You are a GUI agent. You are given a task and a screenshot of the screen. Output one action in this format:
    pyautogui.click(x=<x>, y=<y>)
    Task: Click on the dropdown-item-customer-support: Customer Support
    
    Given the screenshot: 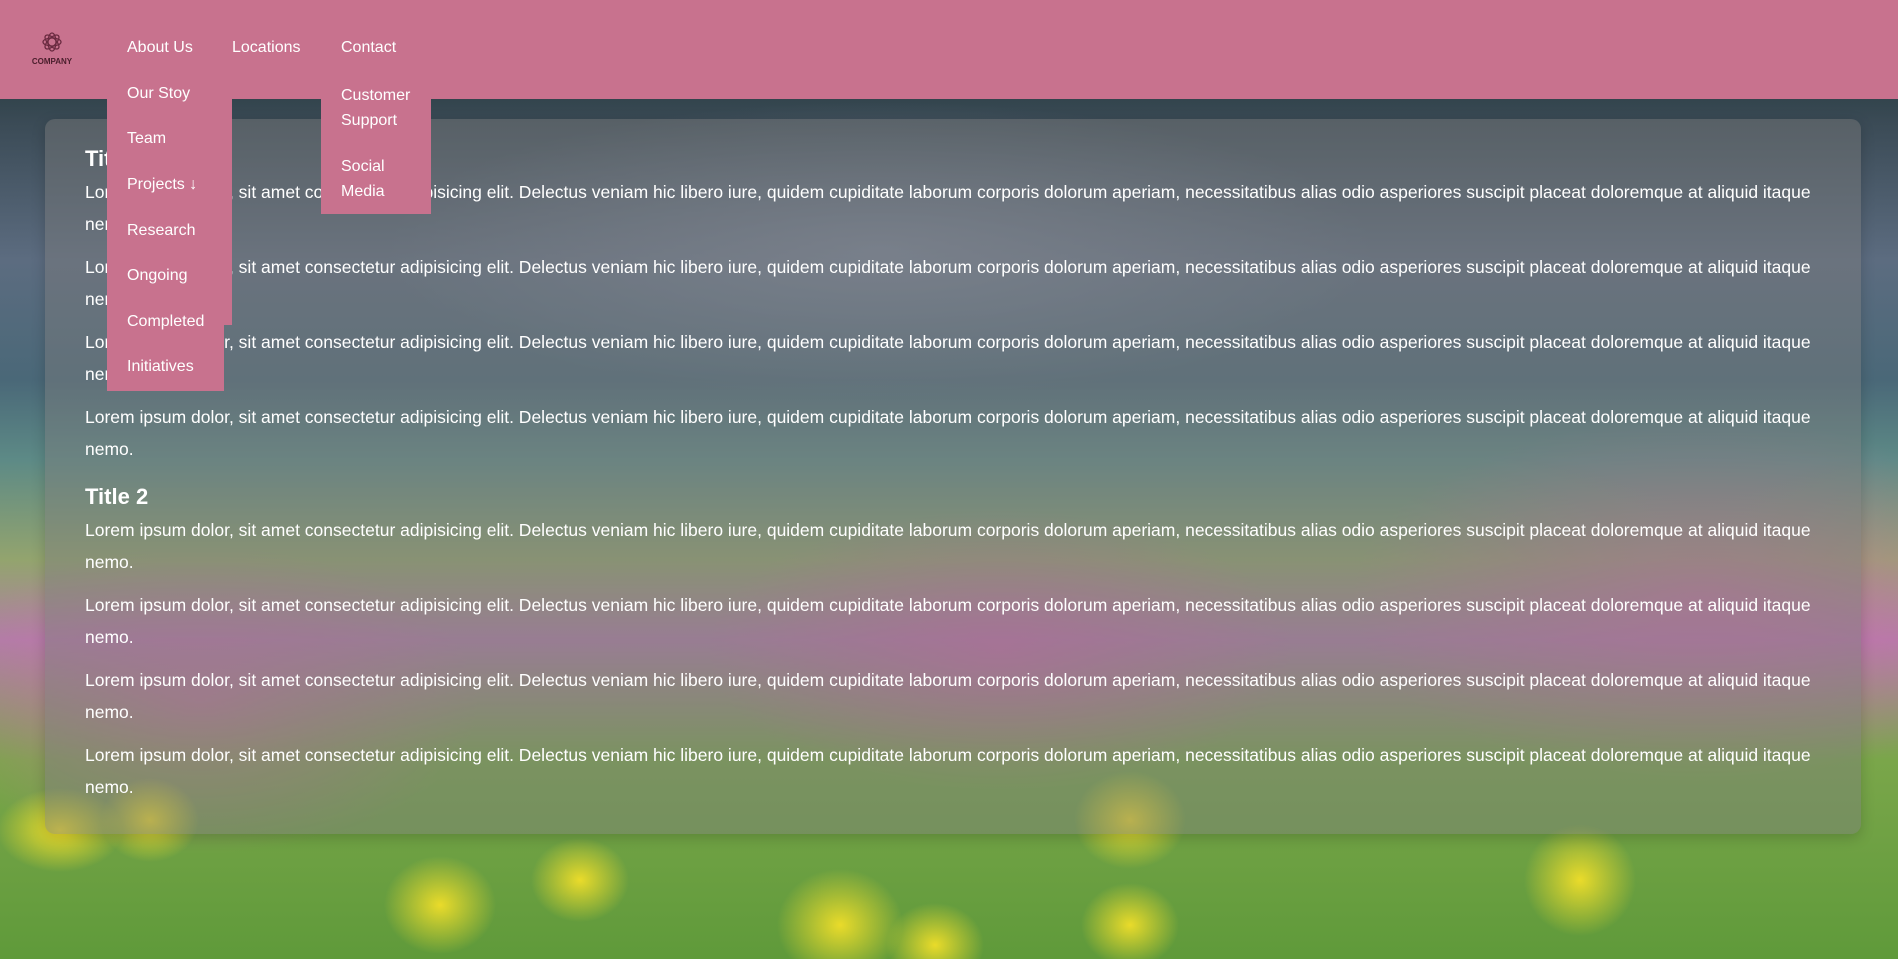 What is the action you would take?
    pyautogui.click(x=375, y=108)
    